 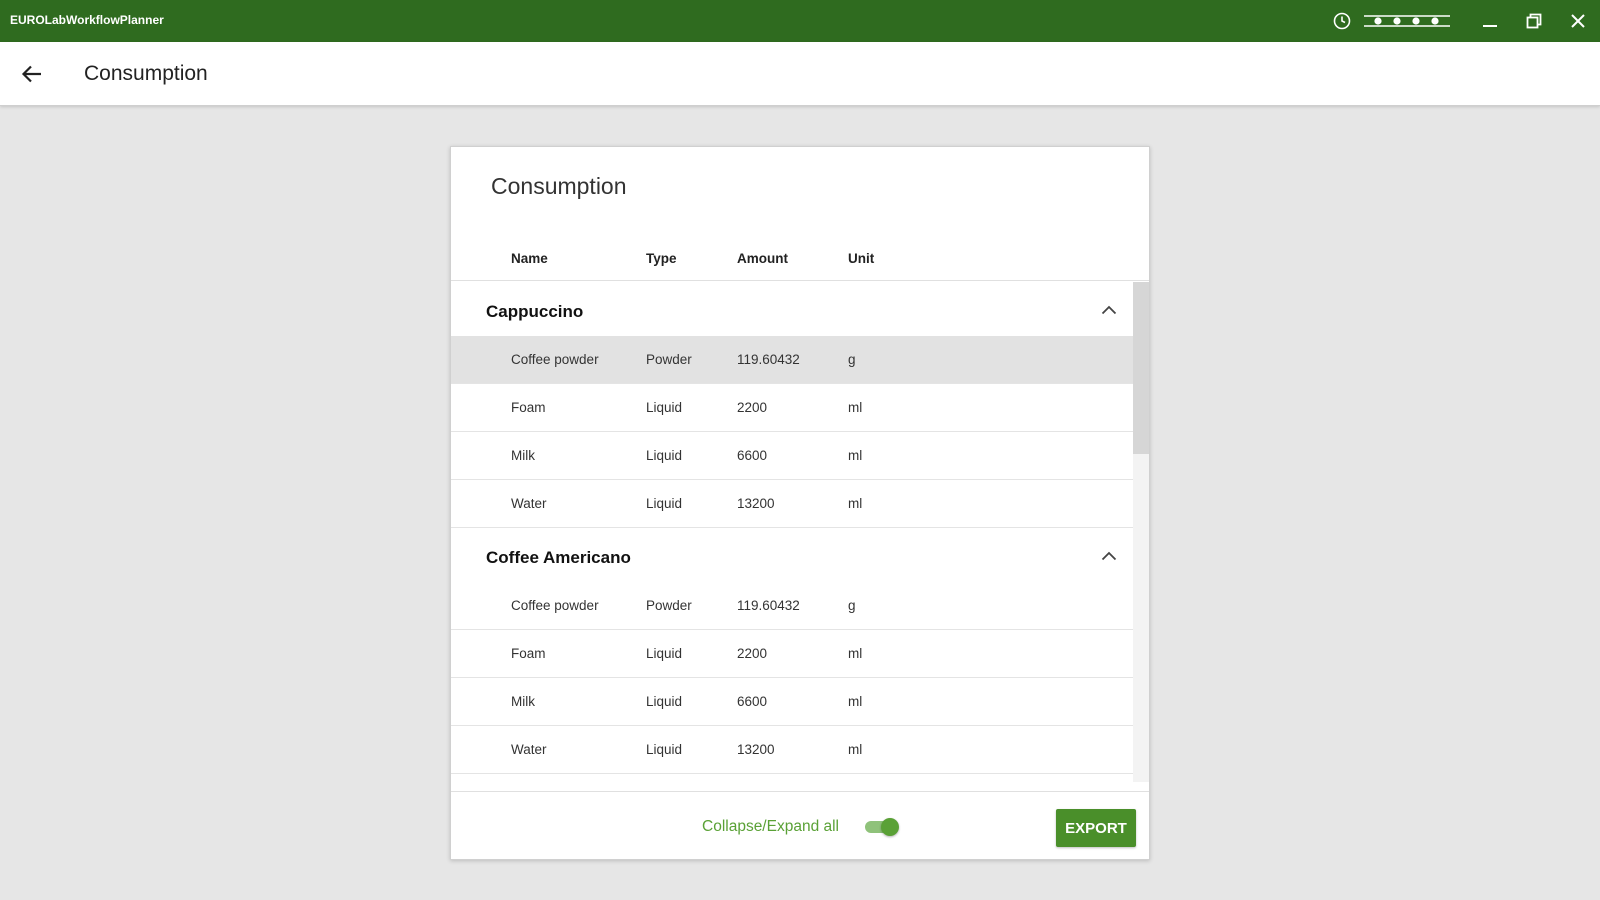 What do you see at coordinates (1342, 21) in the screenshot?
I see `clock-icon` at bounding box center [1342, 21].